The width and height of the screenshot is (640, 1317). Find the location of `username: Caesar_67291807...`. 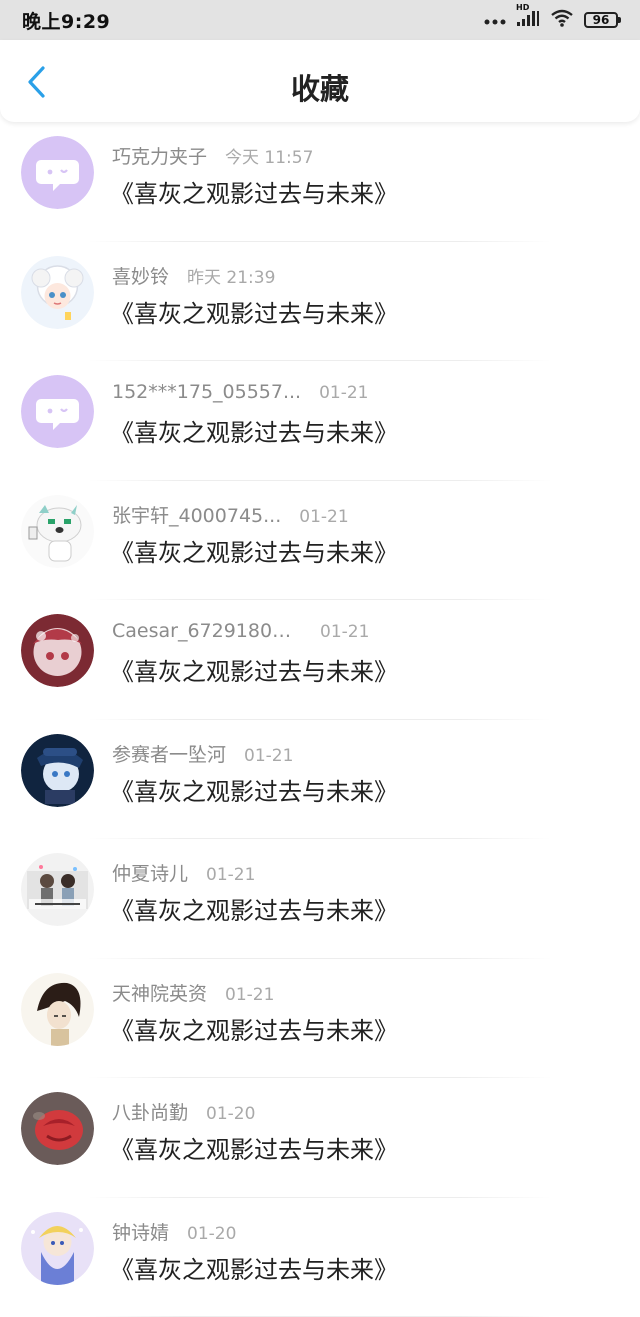

username: Caesar_67291807... is located at coordinates (207, 631).